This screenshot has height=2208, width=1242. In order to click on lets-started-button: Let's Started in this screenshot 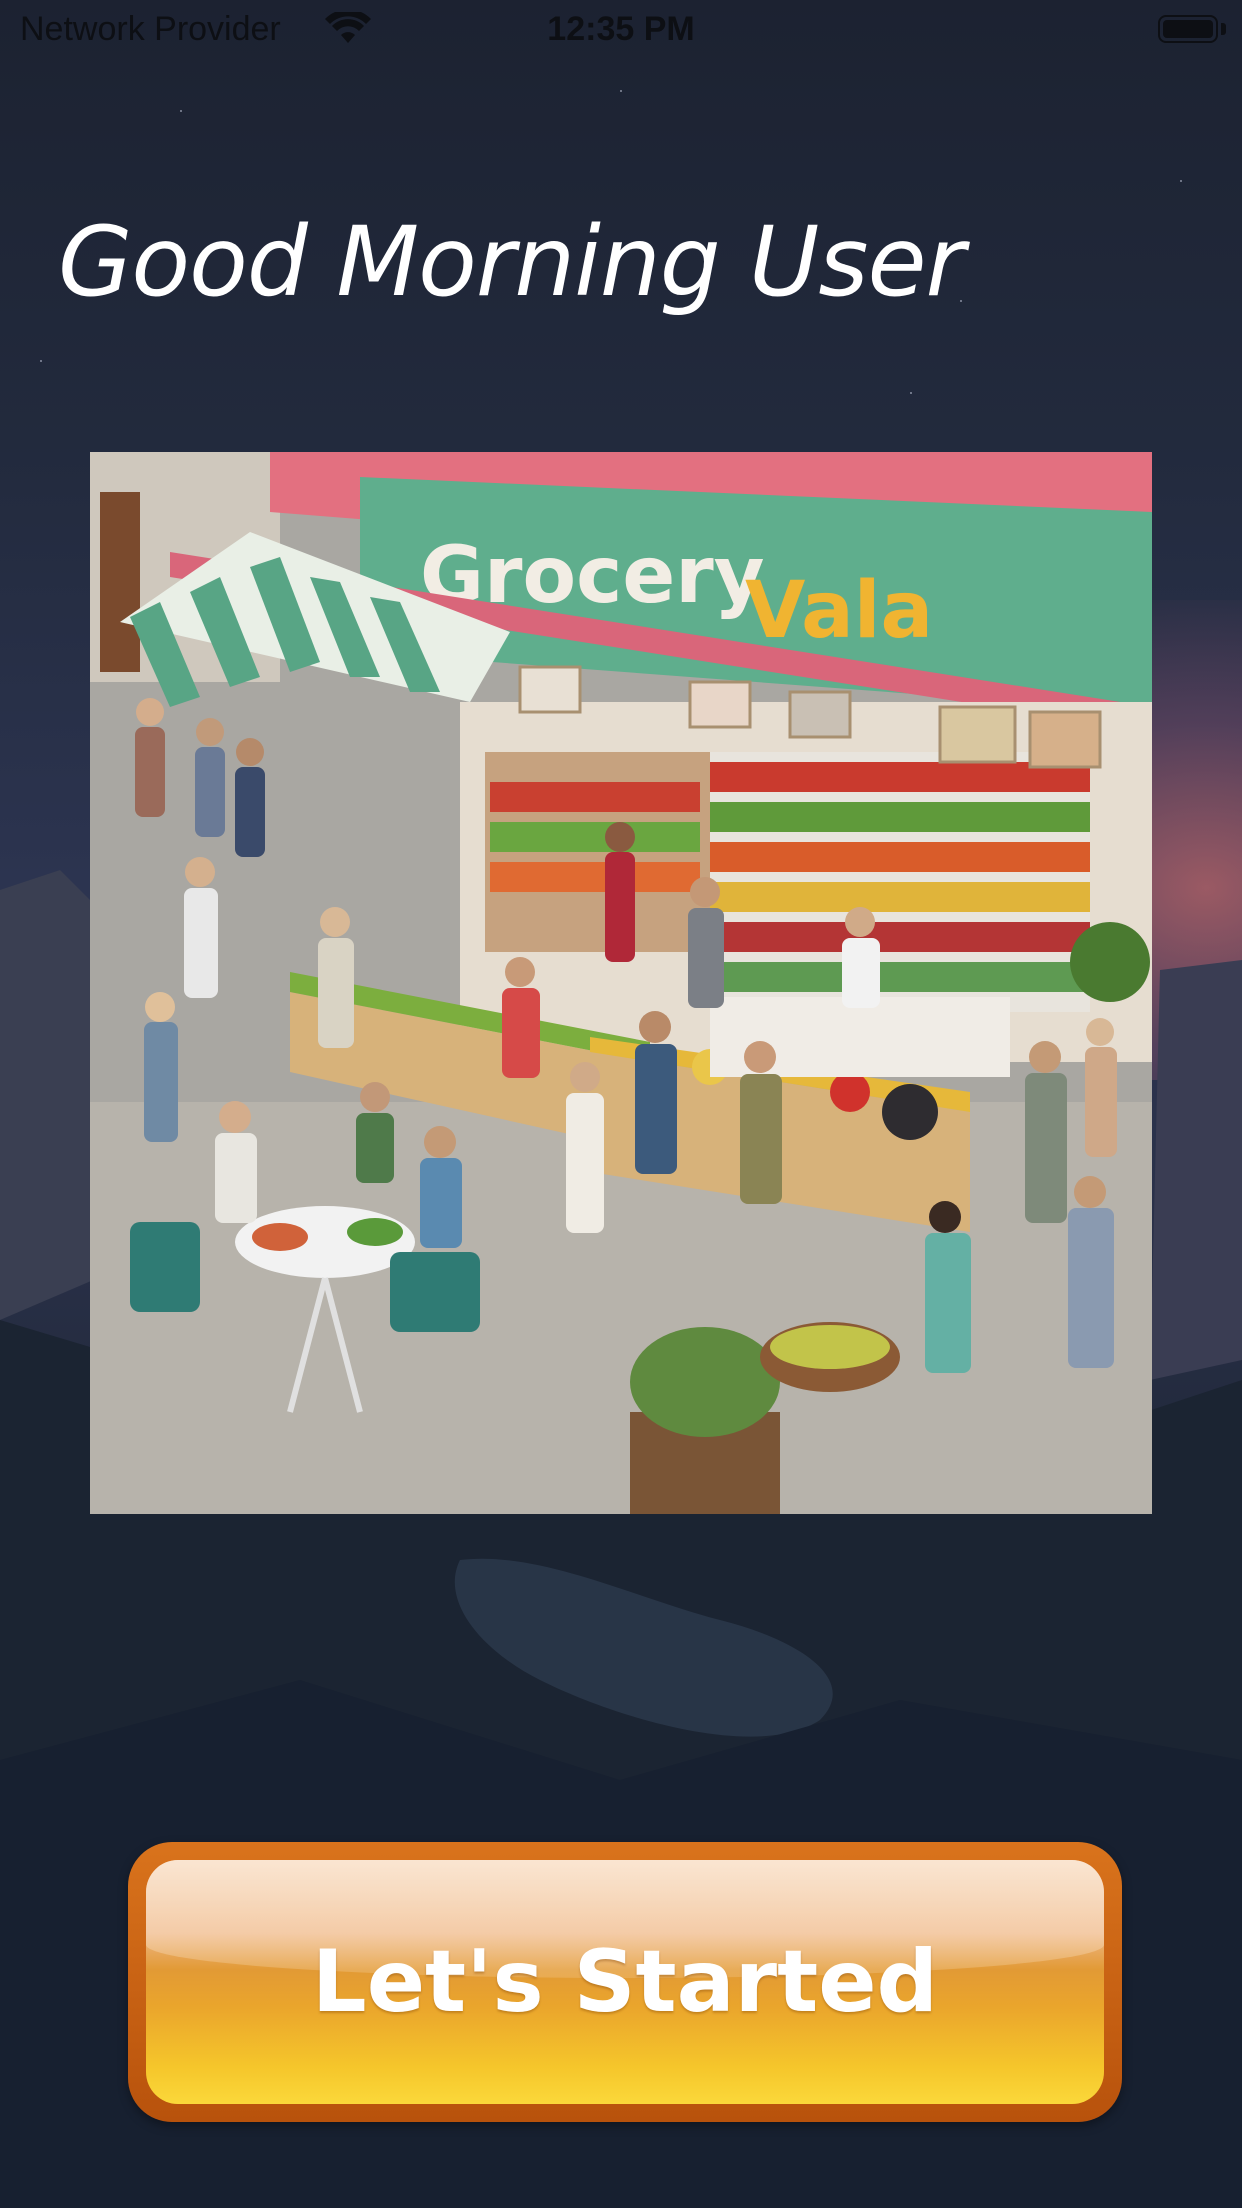, I will do `click(625, 1982)`.